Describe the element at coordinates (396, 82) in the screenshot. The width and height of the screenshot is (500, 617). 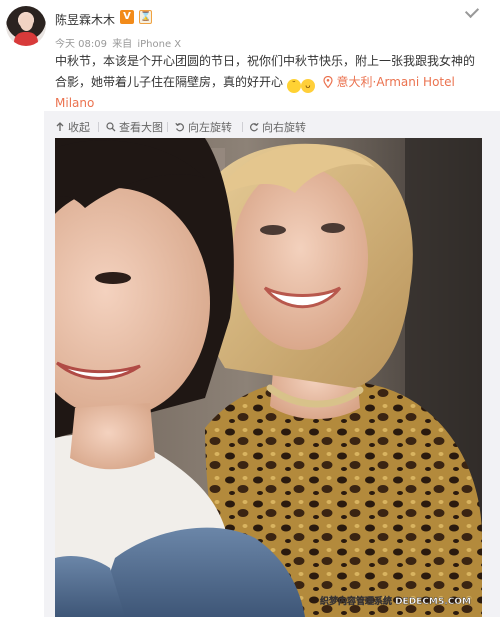
I see `location-link: 意大利·Armani Hotel` at that location.